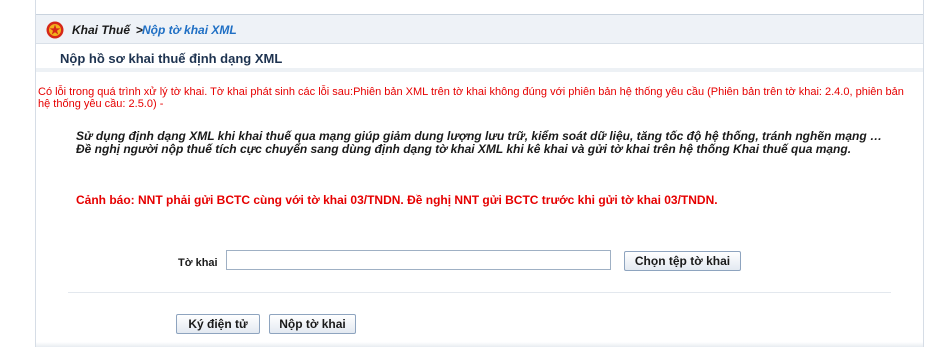 This screenshot has width=940, height=347. I want to click on digital-sign-button: Ký điện tử, so click(218, 324).